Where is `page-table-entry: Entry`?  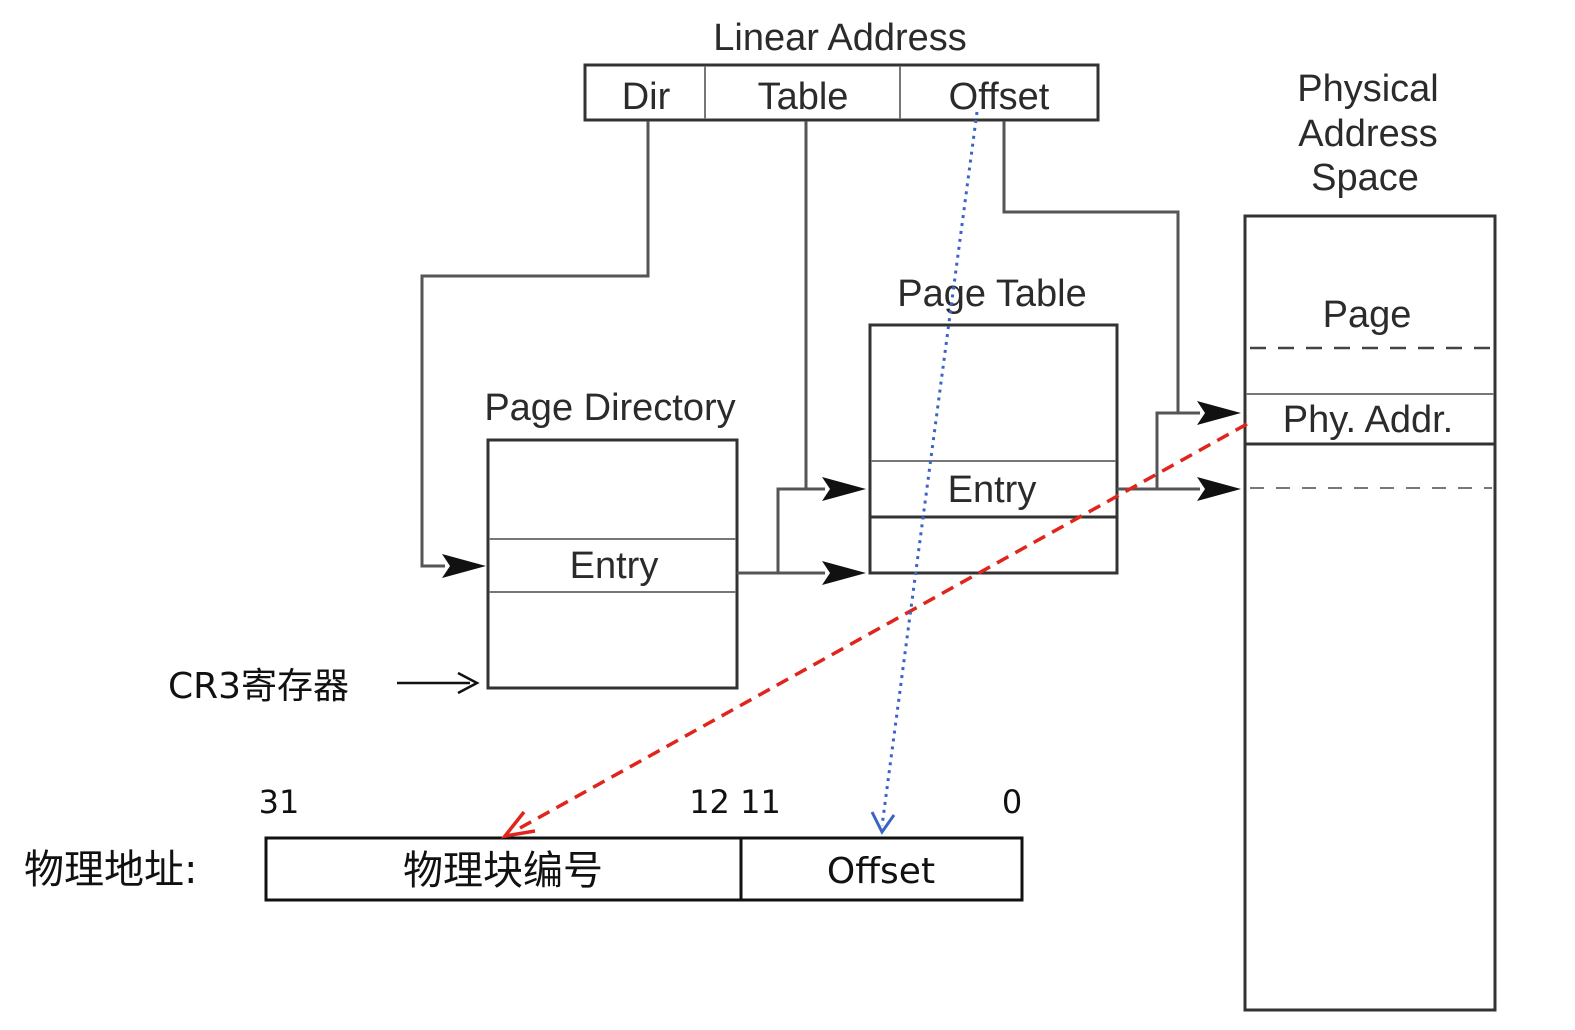 page-table-entry: Entry is located at coordinates (992, 490).